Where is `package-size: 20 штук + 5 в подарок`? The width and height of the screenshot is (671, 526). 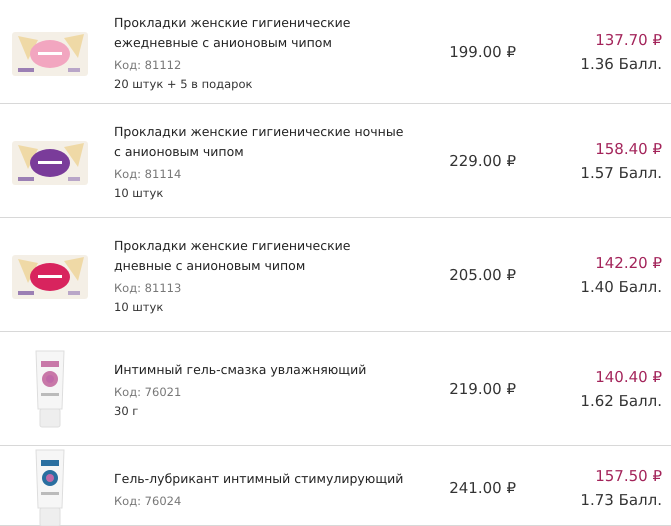 package-size: 20 штук + 5 в подарок is located at coordinates (184, 83).